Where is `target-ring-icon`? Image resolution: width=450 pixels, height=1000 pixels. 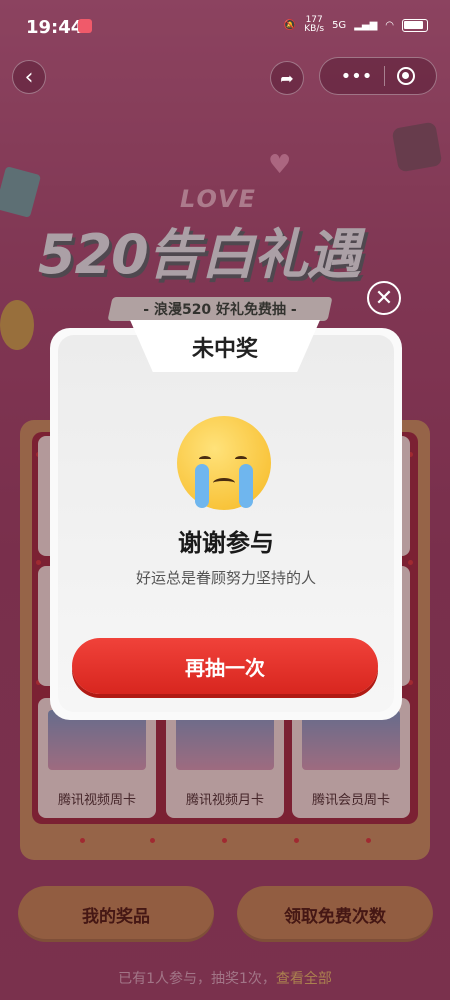 target-ring-icon is located at coordinates (406, 76).